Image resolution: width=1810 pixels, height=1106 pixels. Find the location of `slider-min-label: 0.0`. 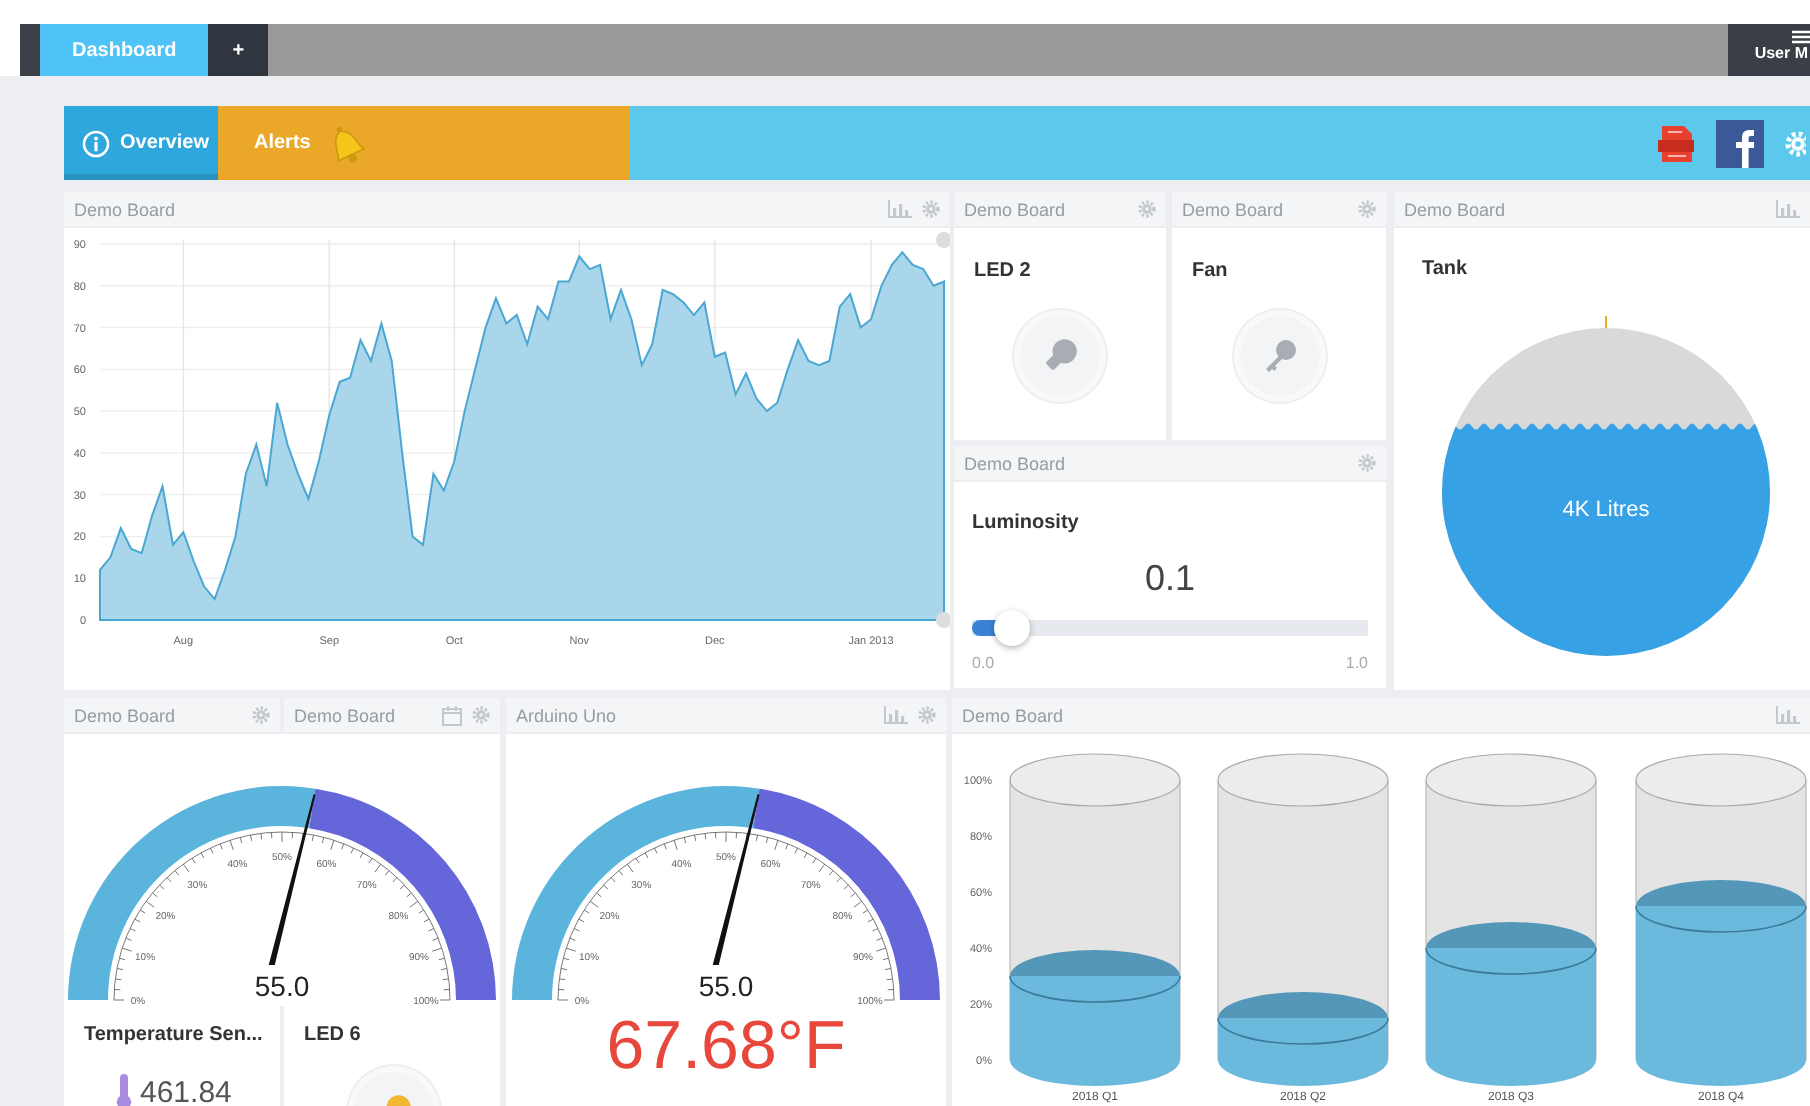

slider-min-label: 0.0 is located at coordinates (983, 663).